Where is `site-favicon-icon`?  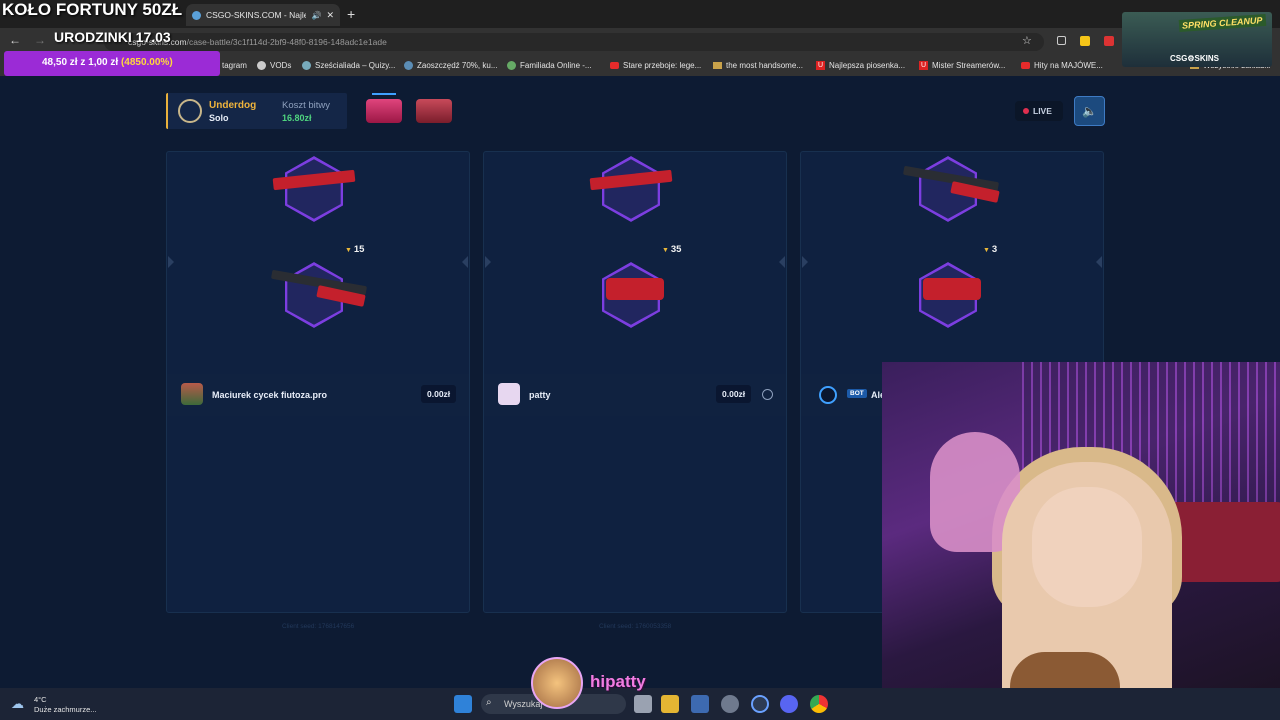
site-favicon-icon is located at coordinates (196, 15).